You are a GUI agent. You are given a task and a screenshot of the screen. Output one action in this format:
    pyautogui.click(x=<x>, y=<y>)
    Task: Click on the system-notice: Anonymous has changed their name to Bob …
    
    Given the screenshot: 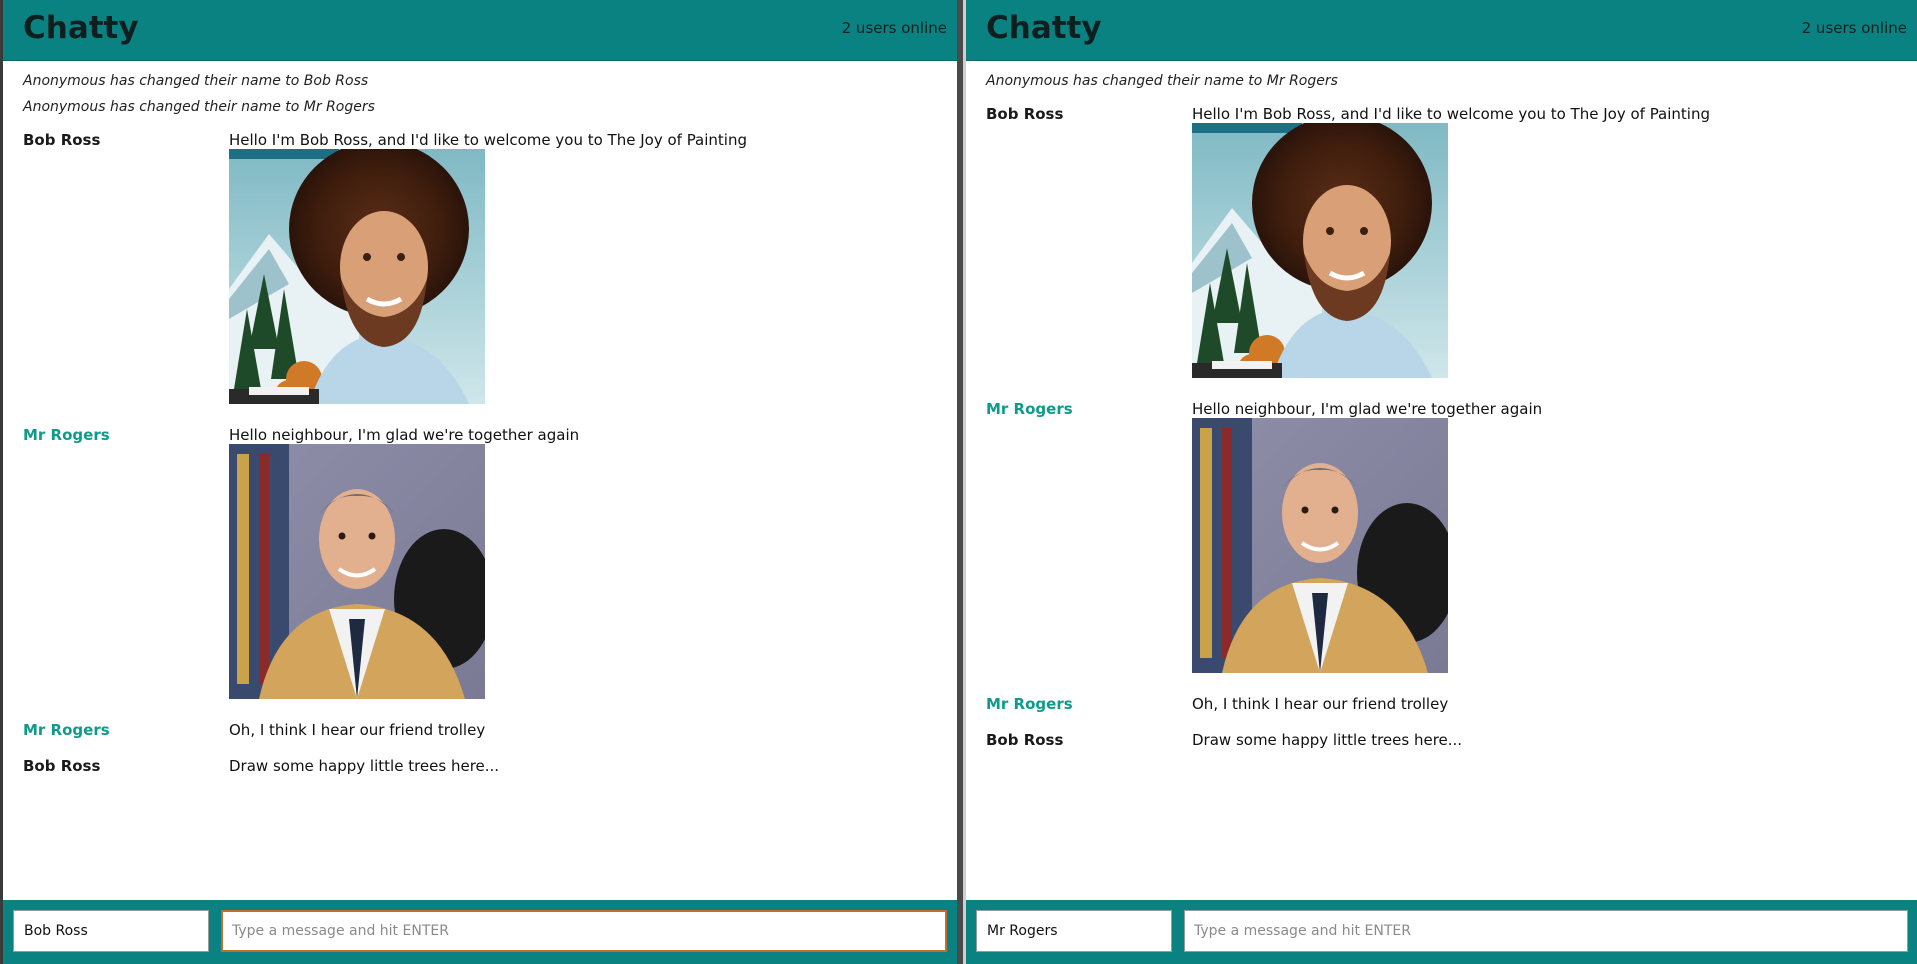 What is the action you would take?
    pyautogui.click(x=196, y=81)
    